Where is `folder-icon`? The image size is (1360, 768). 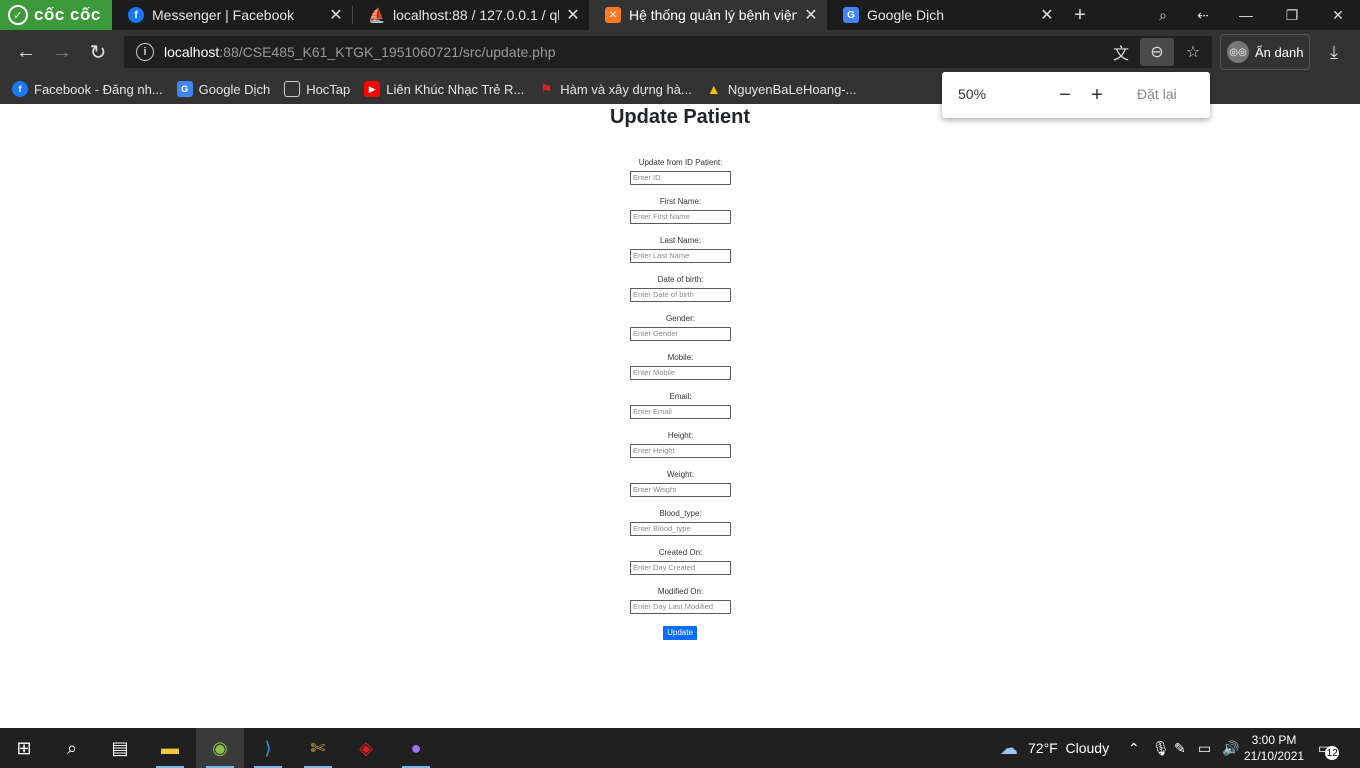
folder-icon is located at coordinates (292, 89).